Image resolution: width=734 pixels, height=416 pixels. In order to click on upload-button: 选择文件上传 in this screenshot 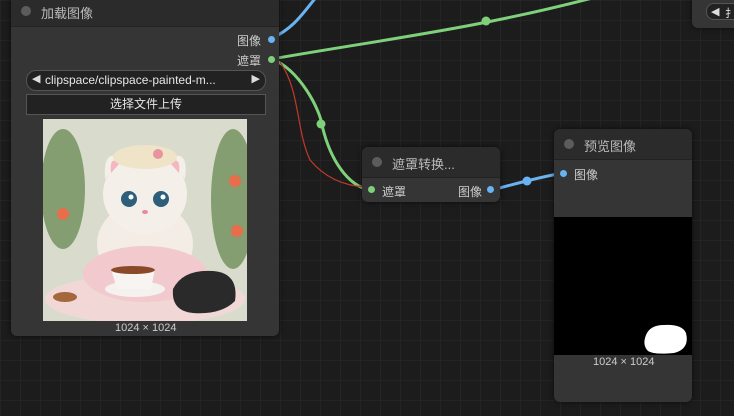, I will do `click(146, 104)`.